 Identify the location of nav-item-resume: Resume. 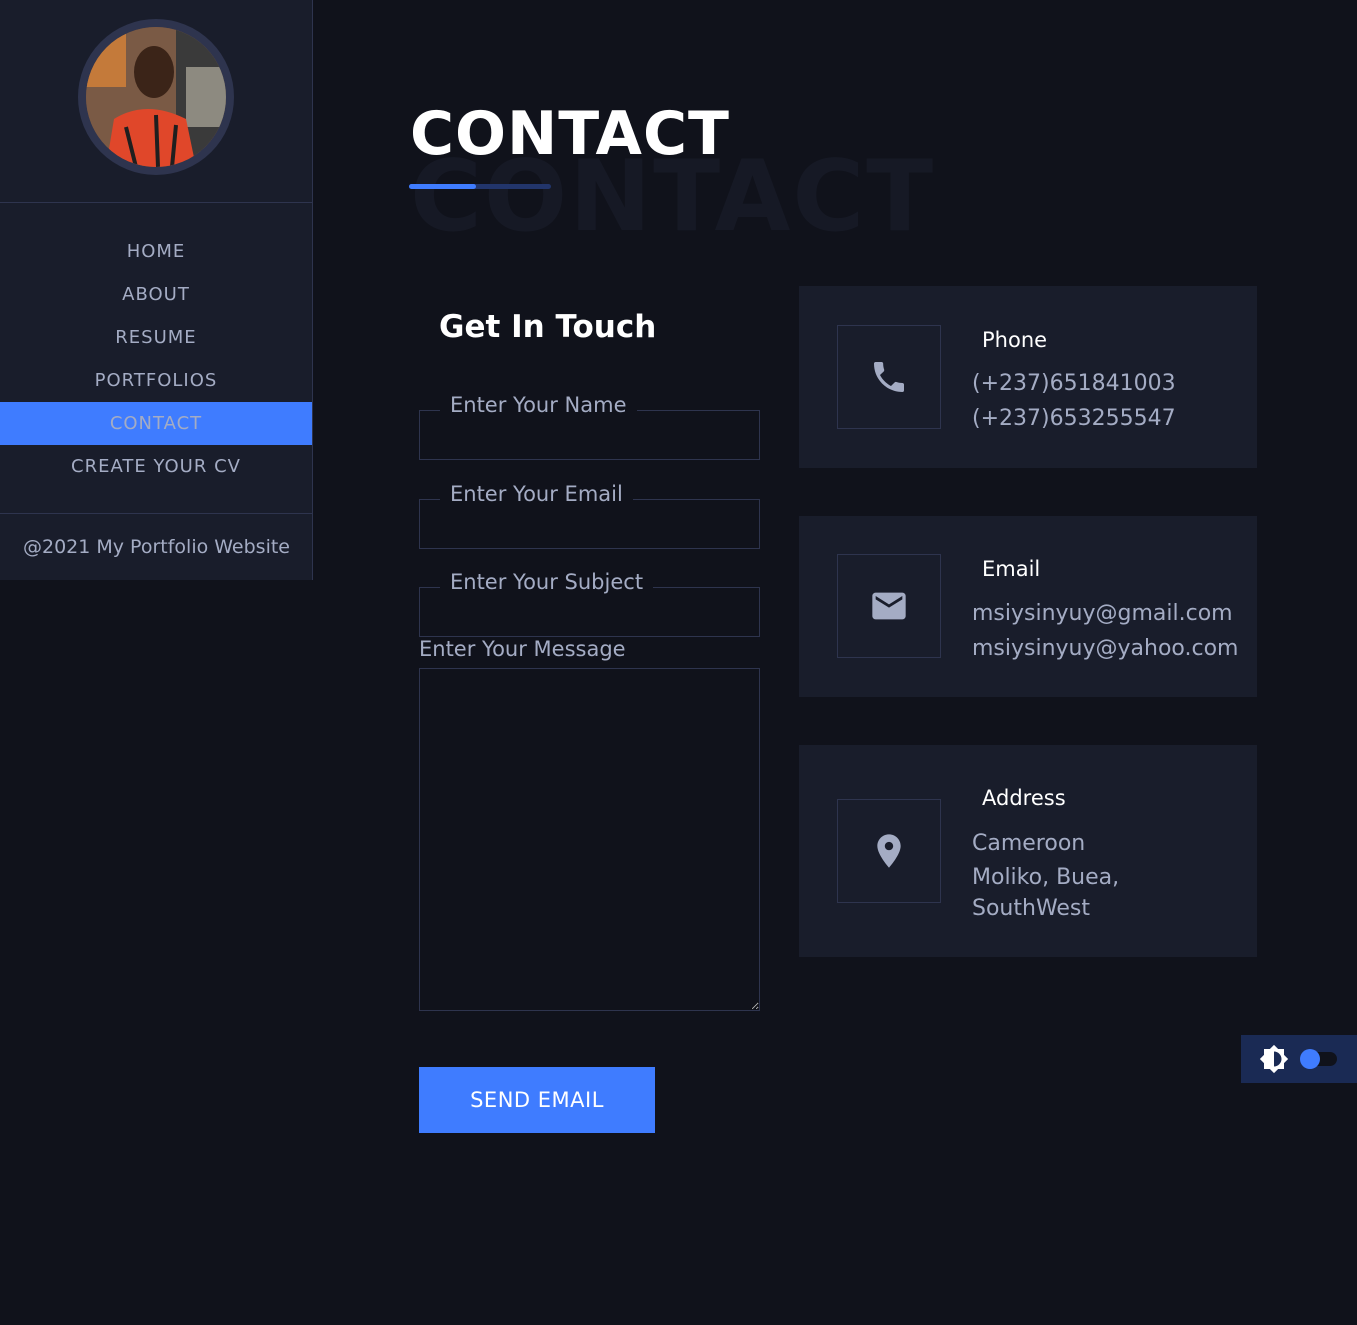
(156, 337).